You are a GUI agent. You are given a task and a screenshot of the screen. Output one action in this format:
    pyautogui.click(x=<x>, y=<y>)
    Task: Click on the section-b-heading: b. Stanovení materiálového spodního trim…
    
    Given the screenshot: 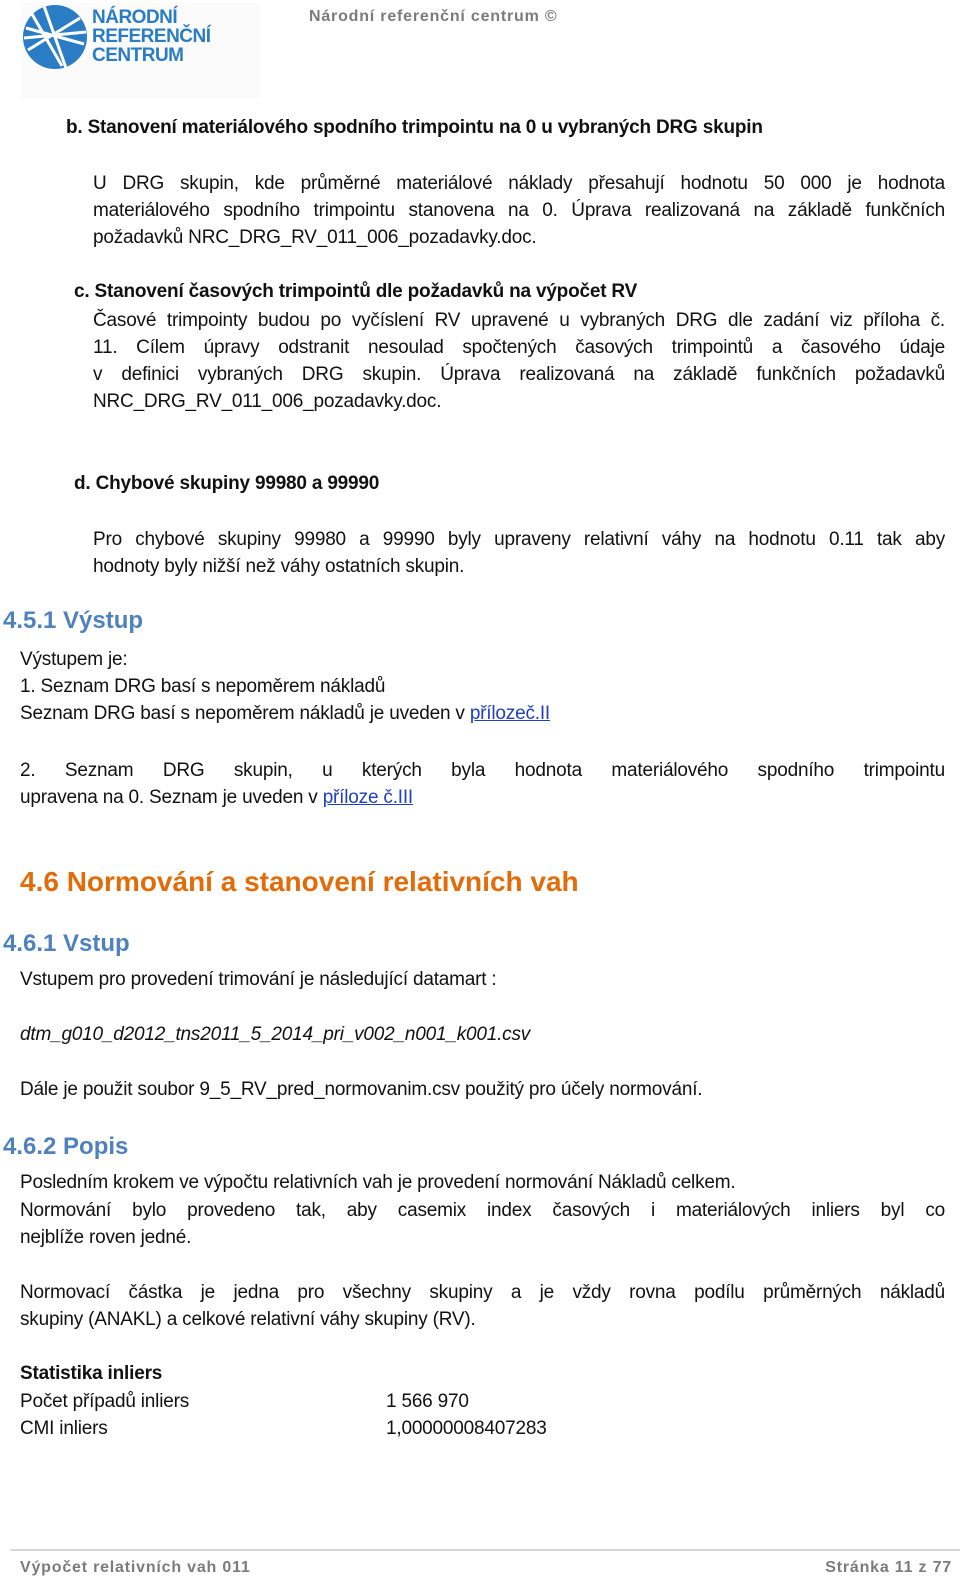 What is the action you would take?
    pyautogui.click(x=414, y=127)
    